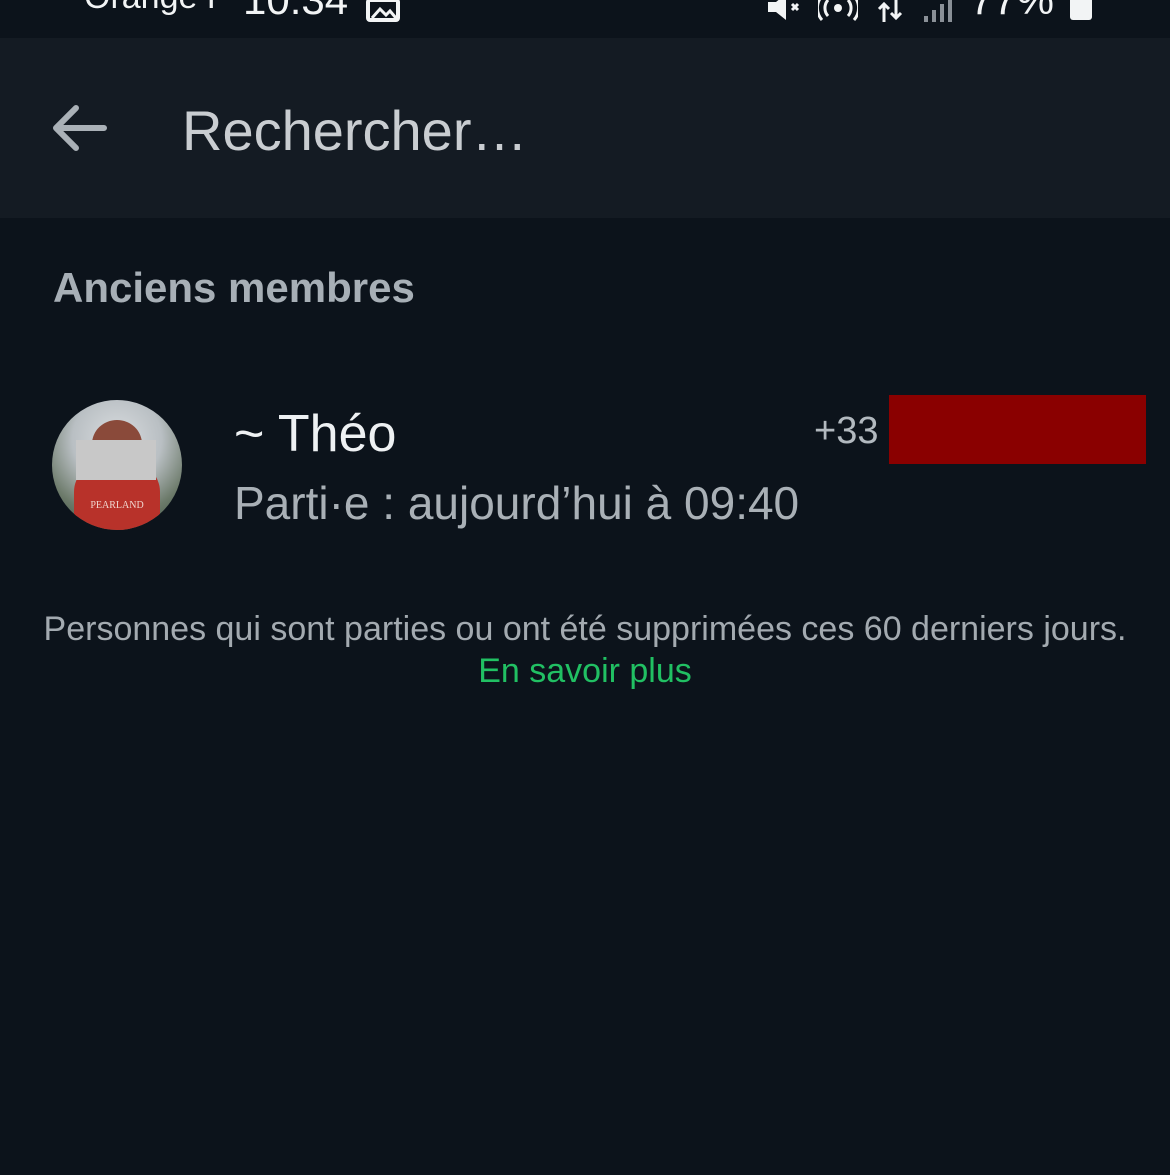 The height and width of the screenshot is (1175, 1170). Describe the element at coordinates (117, 505) in the screenshot. I see `avatar-shirt-text: PEARLAND` at that location.